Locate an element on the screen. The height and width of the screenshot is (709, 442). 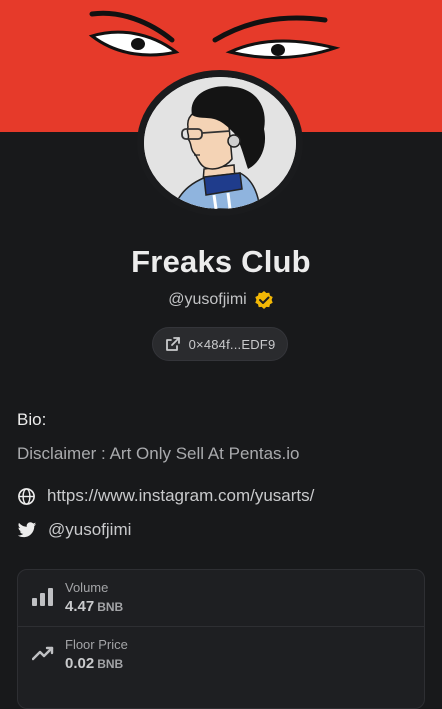
website-link: https://www.instagram.com/yusarts/ is located at coordinates (165, 496).